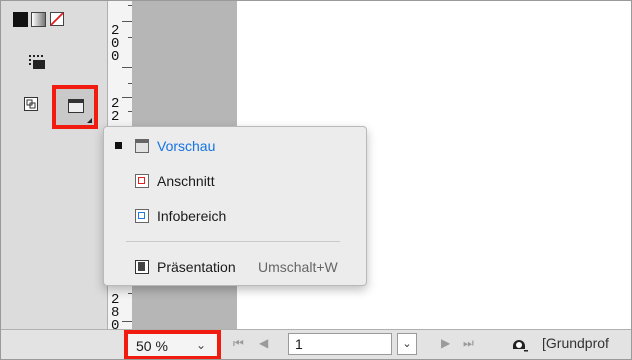 The image size is (632, 360). I want to click on menu-separator, so click(233, 241).